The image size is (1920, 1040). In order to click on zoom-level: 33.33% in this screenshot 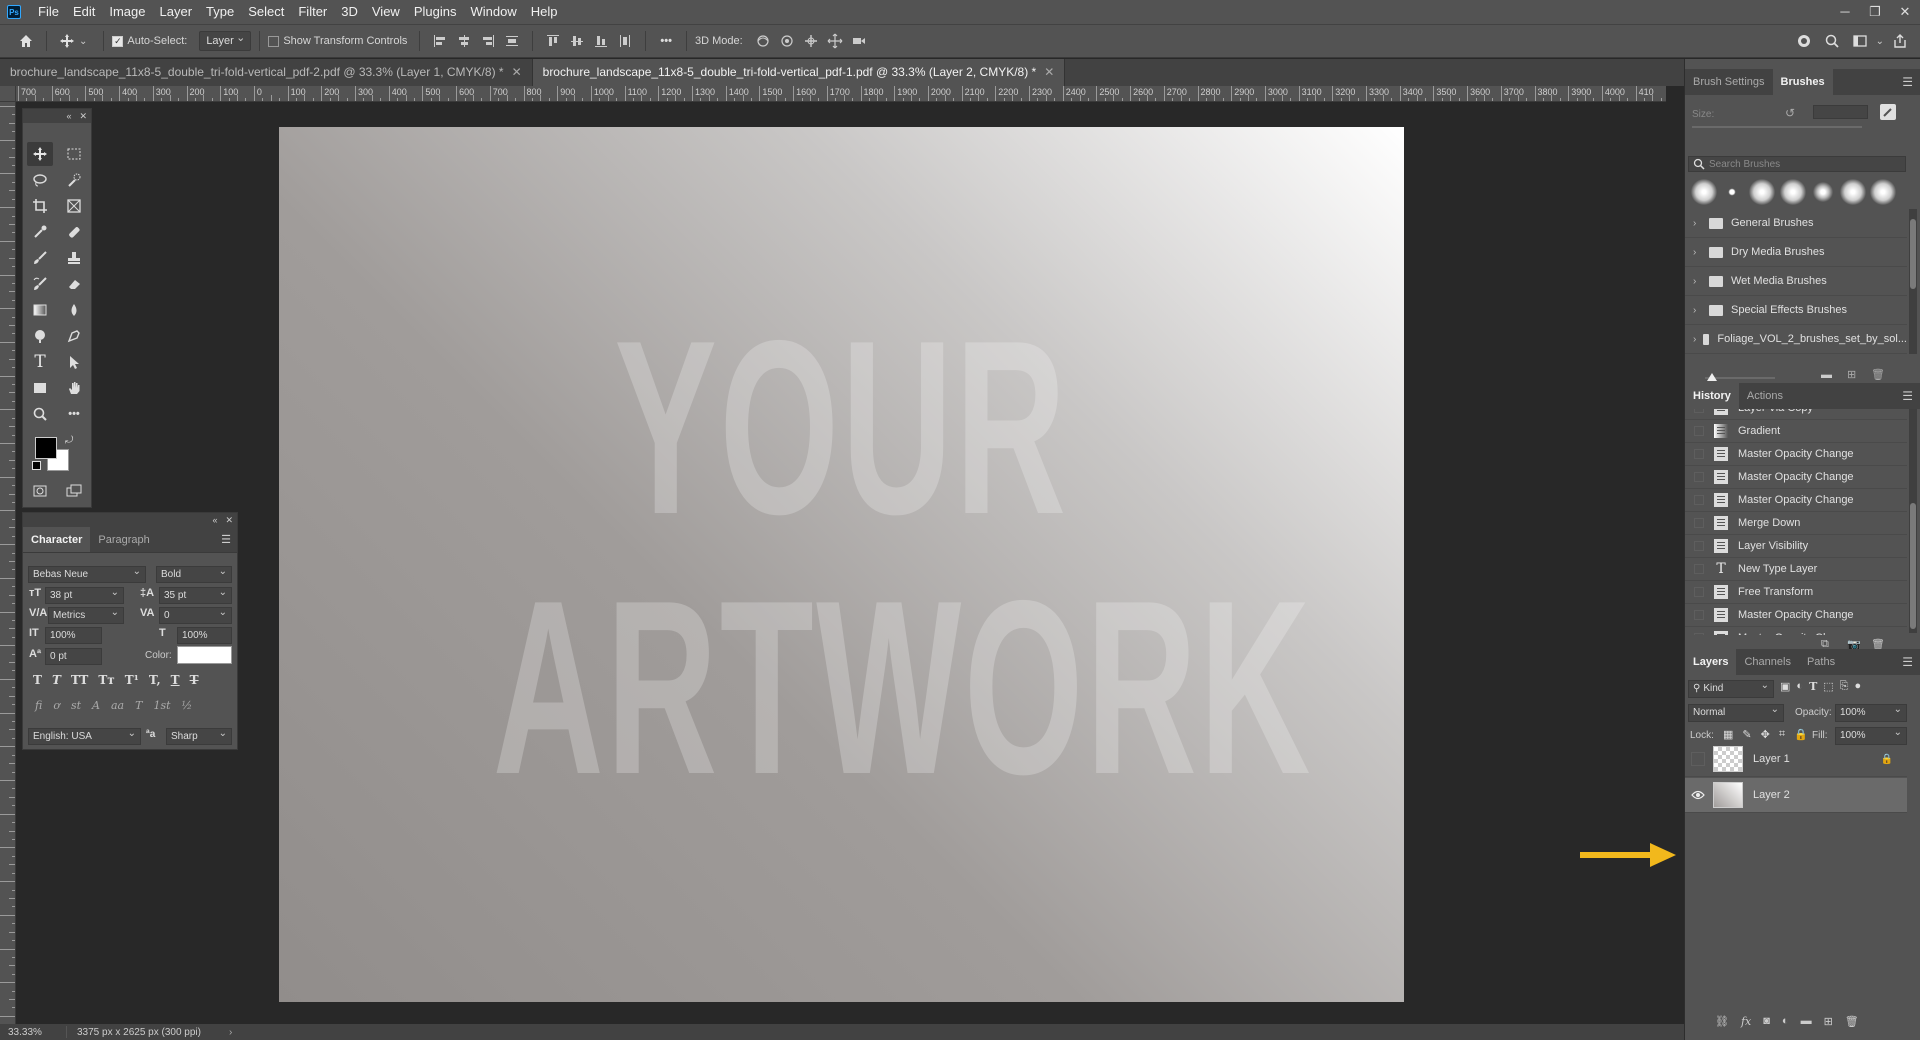, I will do `click(37, 1032)`.